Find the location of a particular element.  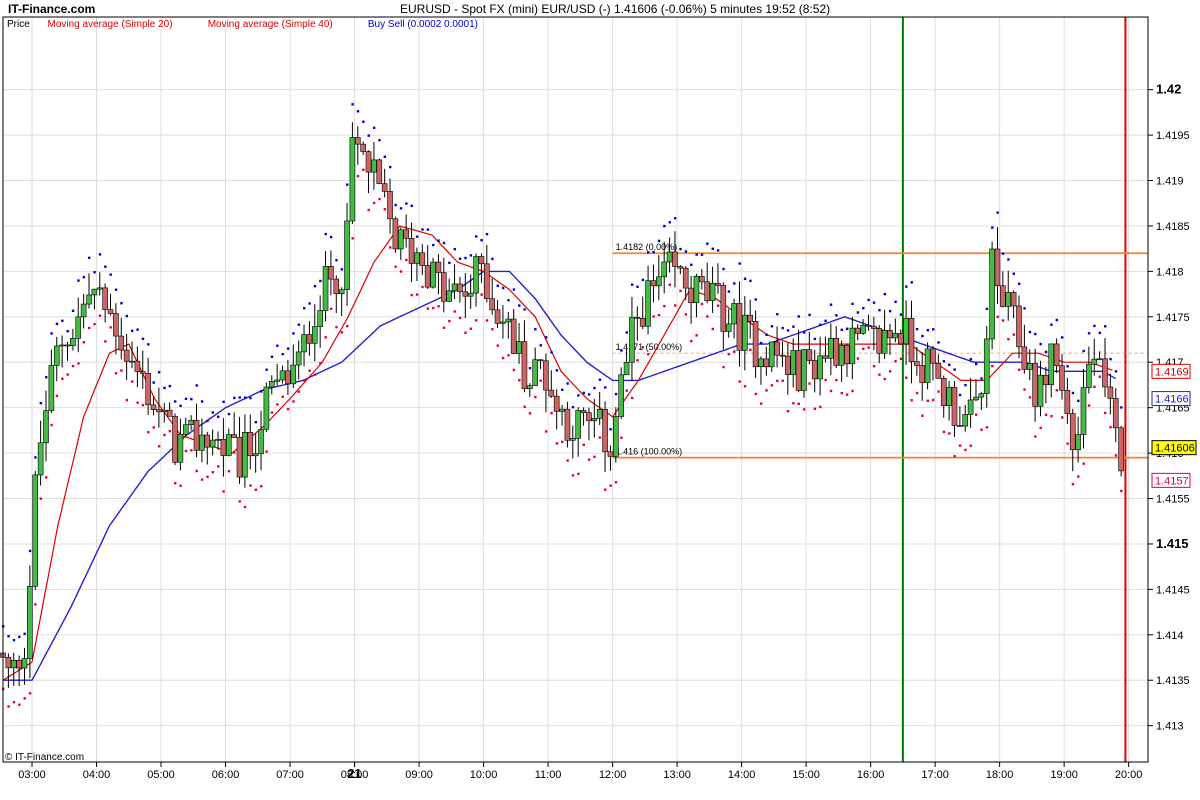

y-tick-label: 1.4195 is located at coordinates (1173, 136).